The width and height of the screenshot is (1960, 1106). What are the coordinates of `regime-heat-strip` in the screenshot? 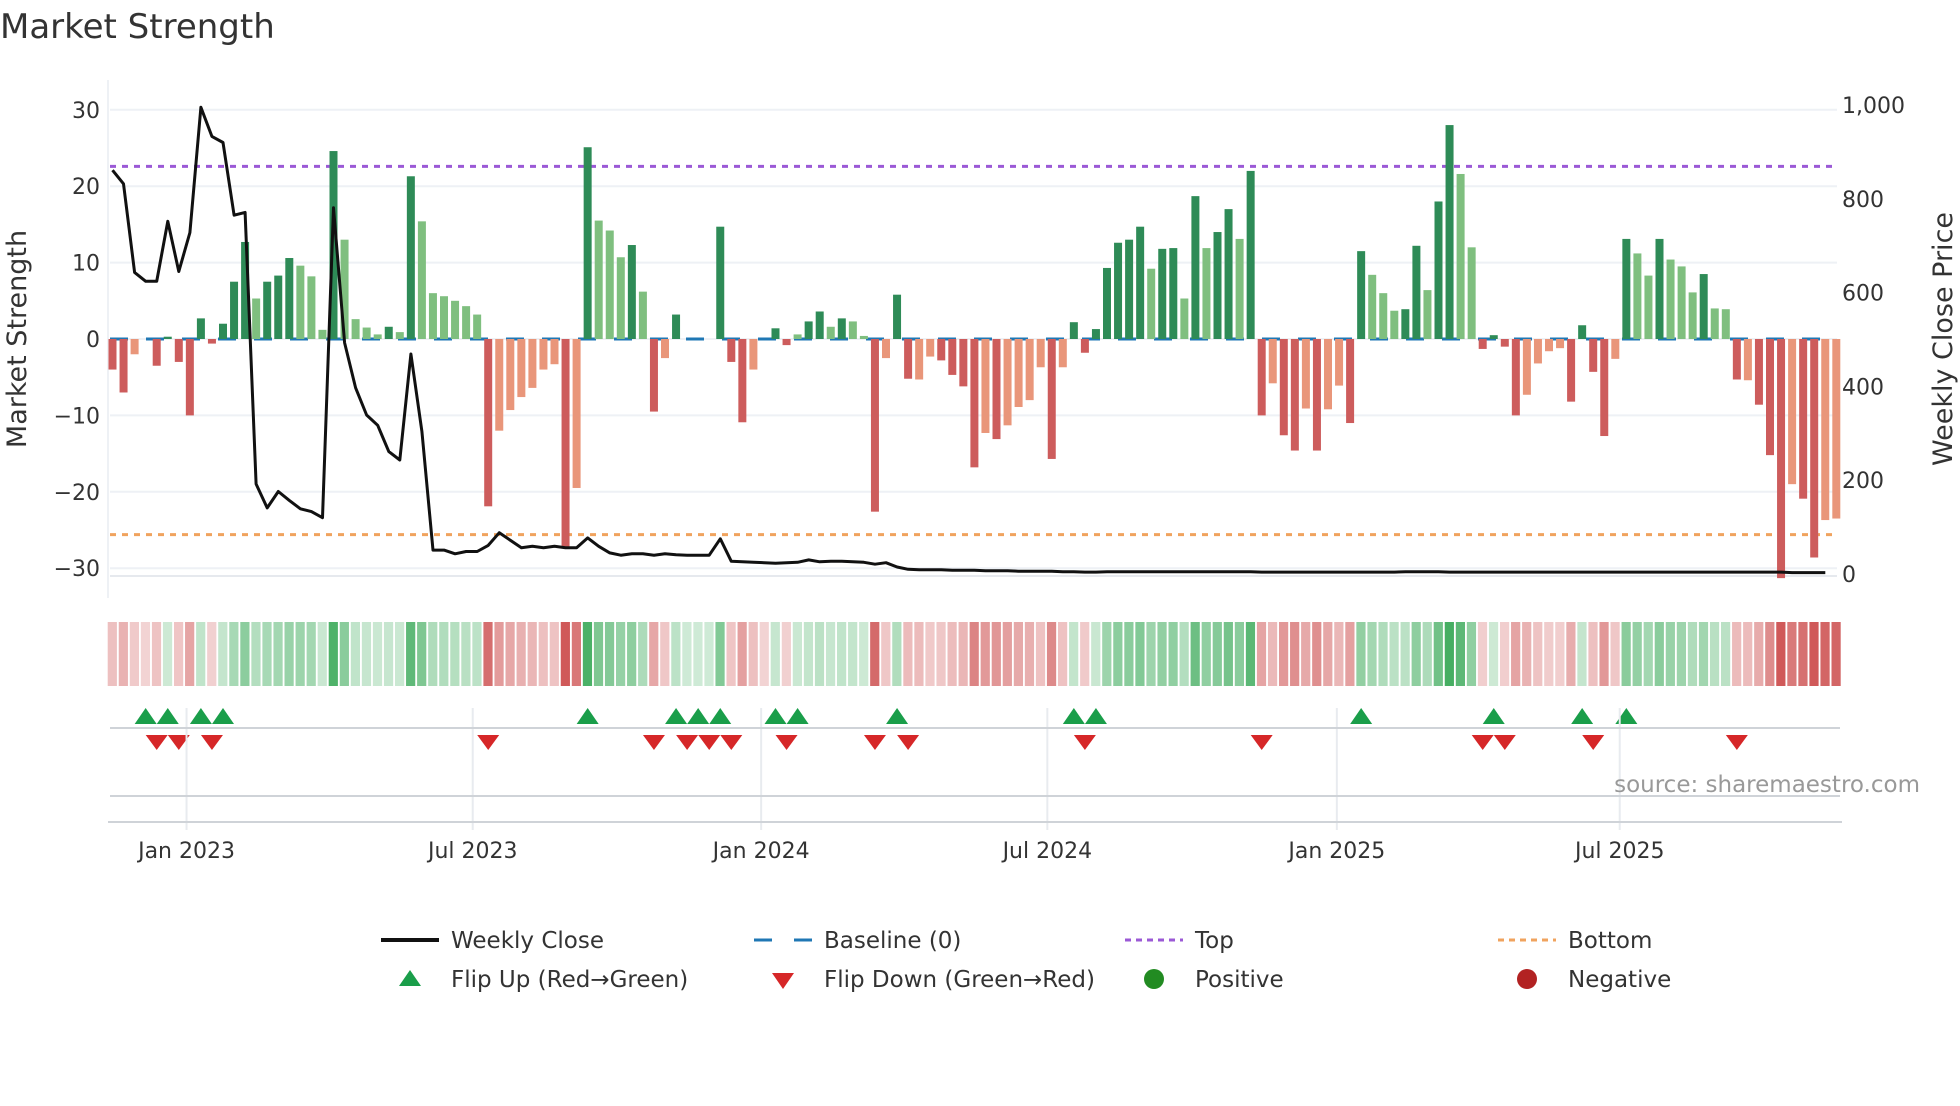 It's located at (974, 654).